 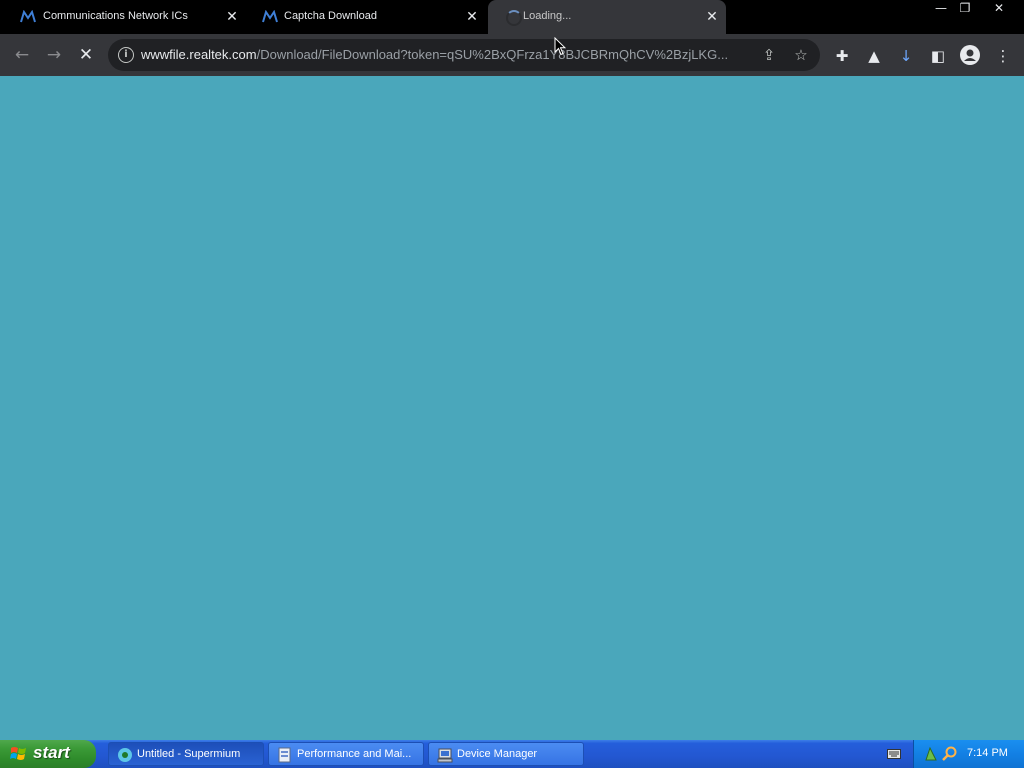 What do you see at coordinates (86, 55) in the screenshot?
I see `stop-loading-icon: ✕` at bounding box center [86, 55].